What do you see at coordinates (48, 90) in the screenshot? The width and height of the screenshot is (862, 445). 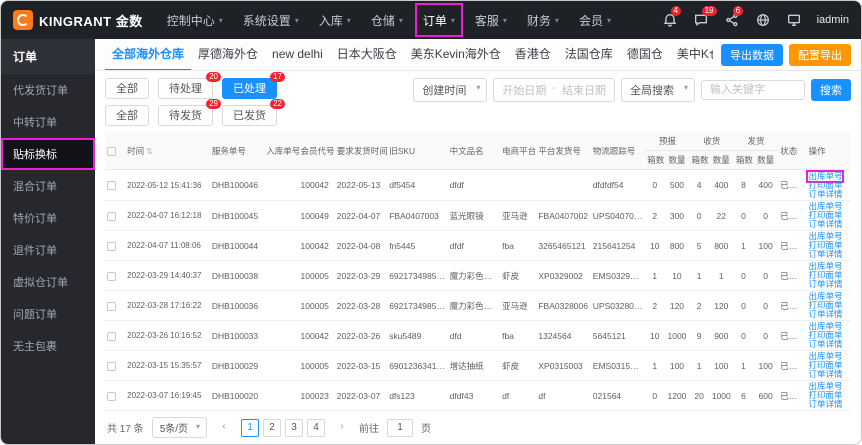 I see `sidebar-item-0: 代发货订单` at bounding box center [48, 90].